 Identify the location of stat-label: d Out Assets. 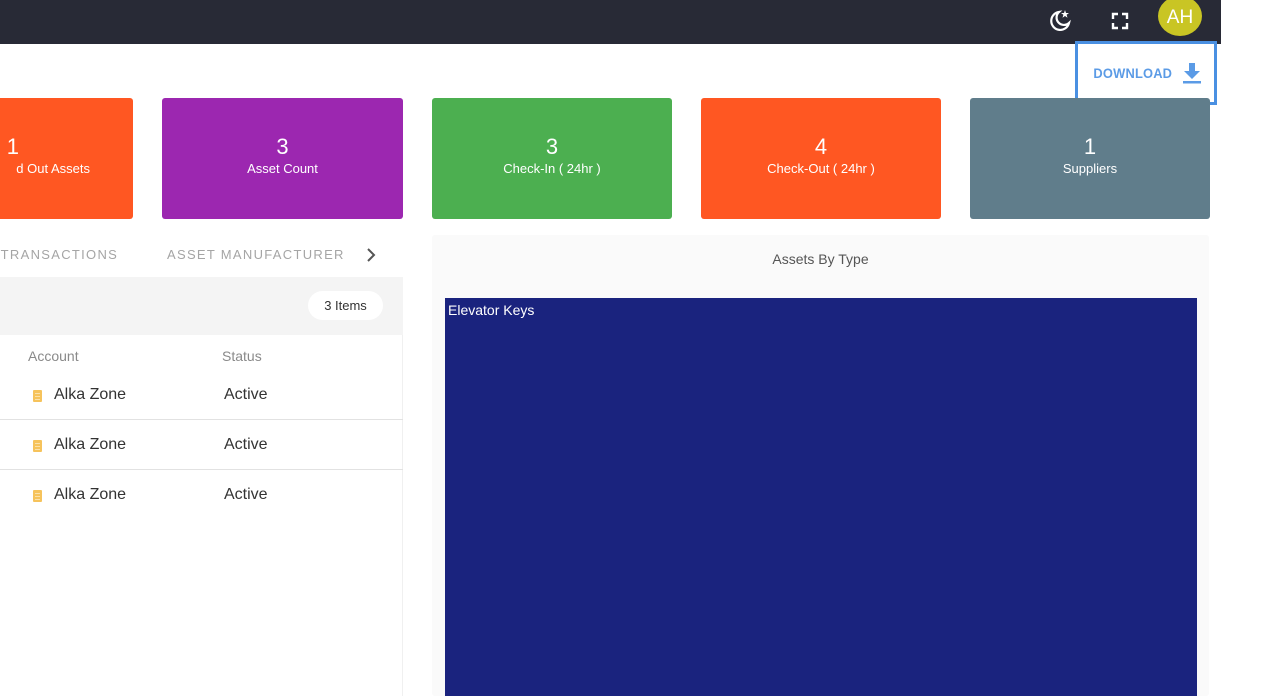
(53, 168).